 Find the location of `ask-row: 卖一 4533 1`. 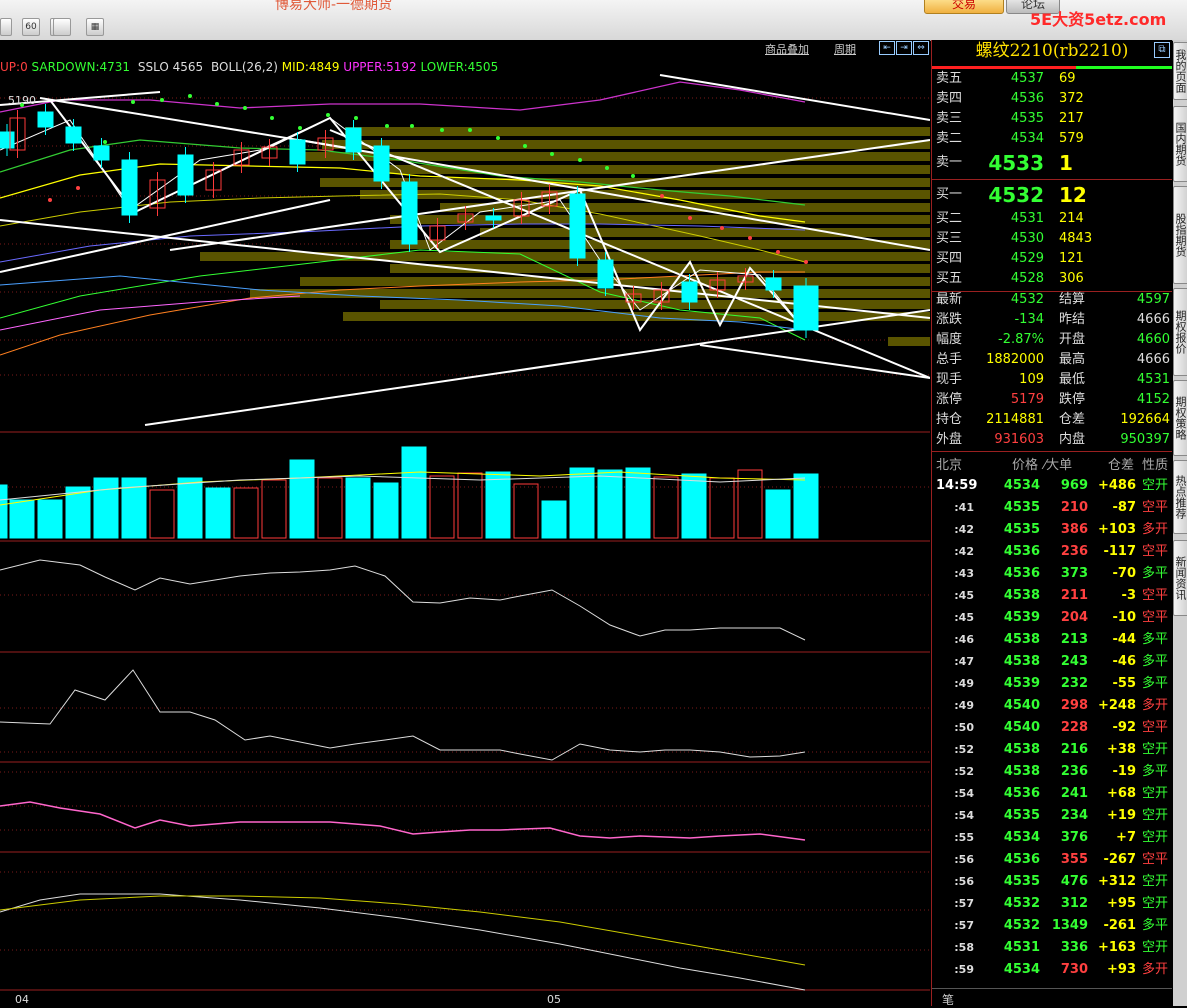

ask-row: 卖一 4533 1 is located at coordinates (1052, 163).